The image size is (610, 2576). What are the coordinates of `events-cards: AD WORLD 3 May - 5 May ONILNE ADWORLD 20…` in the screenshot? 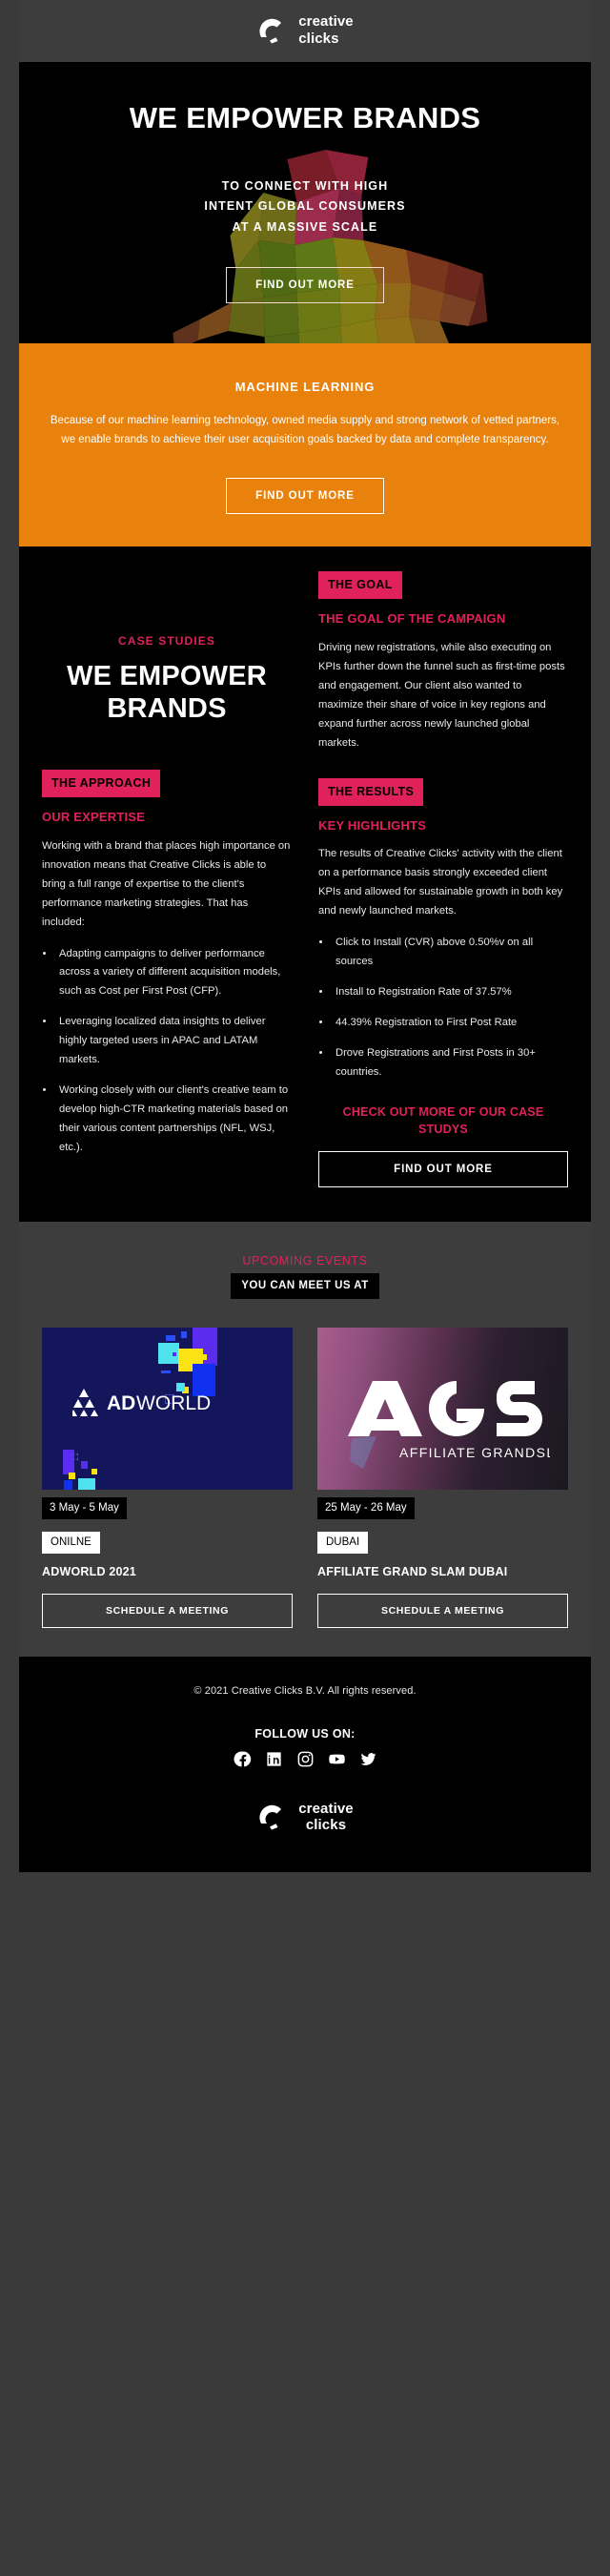 It's located at (305, 1477).